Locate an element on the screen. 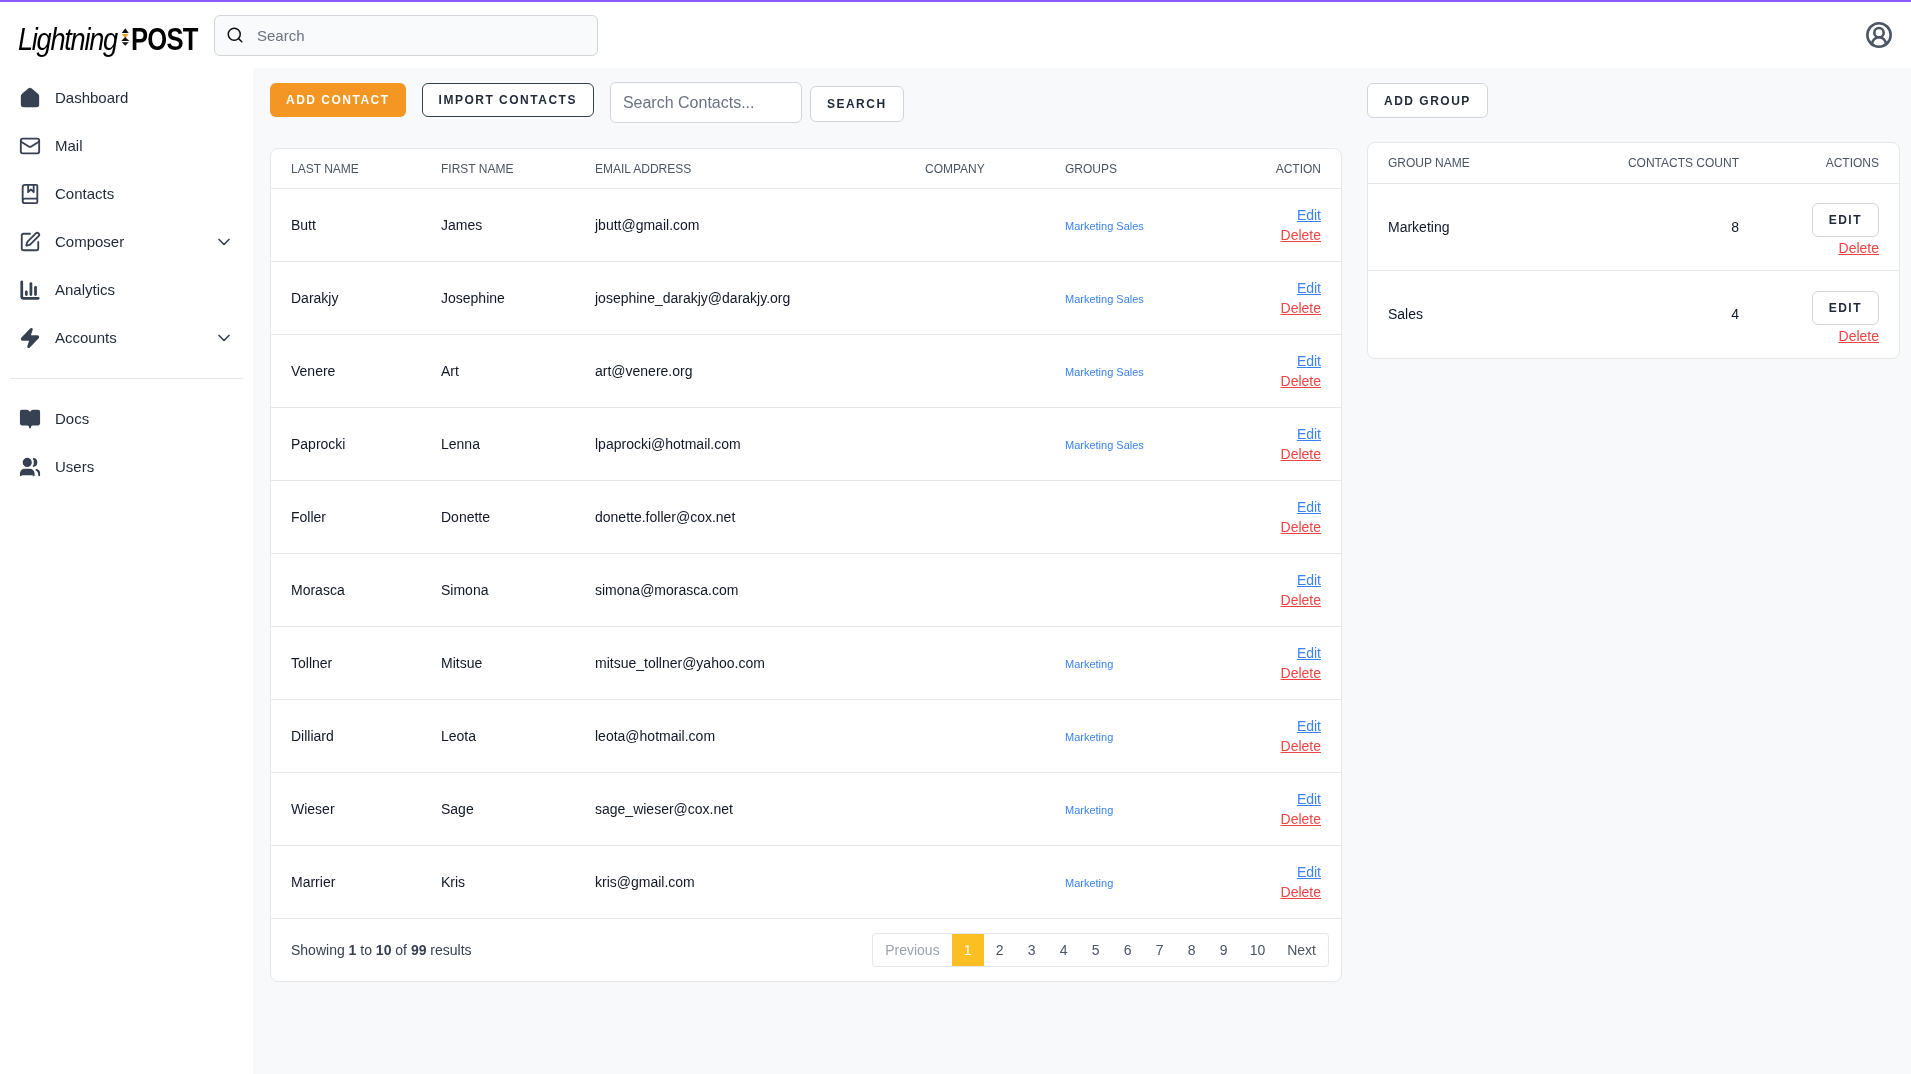  search-button: SEARCH is located at coordinates (856, 104).